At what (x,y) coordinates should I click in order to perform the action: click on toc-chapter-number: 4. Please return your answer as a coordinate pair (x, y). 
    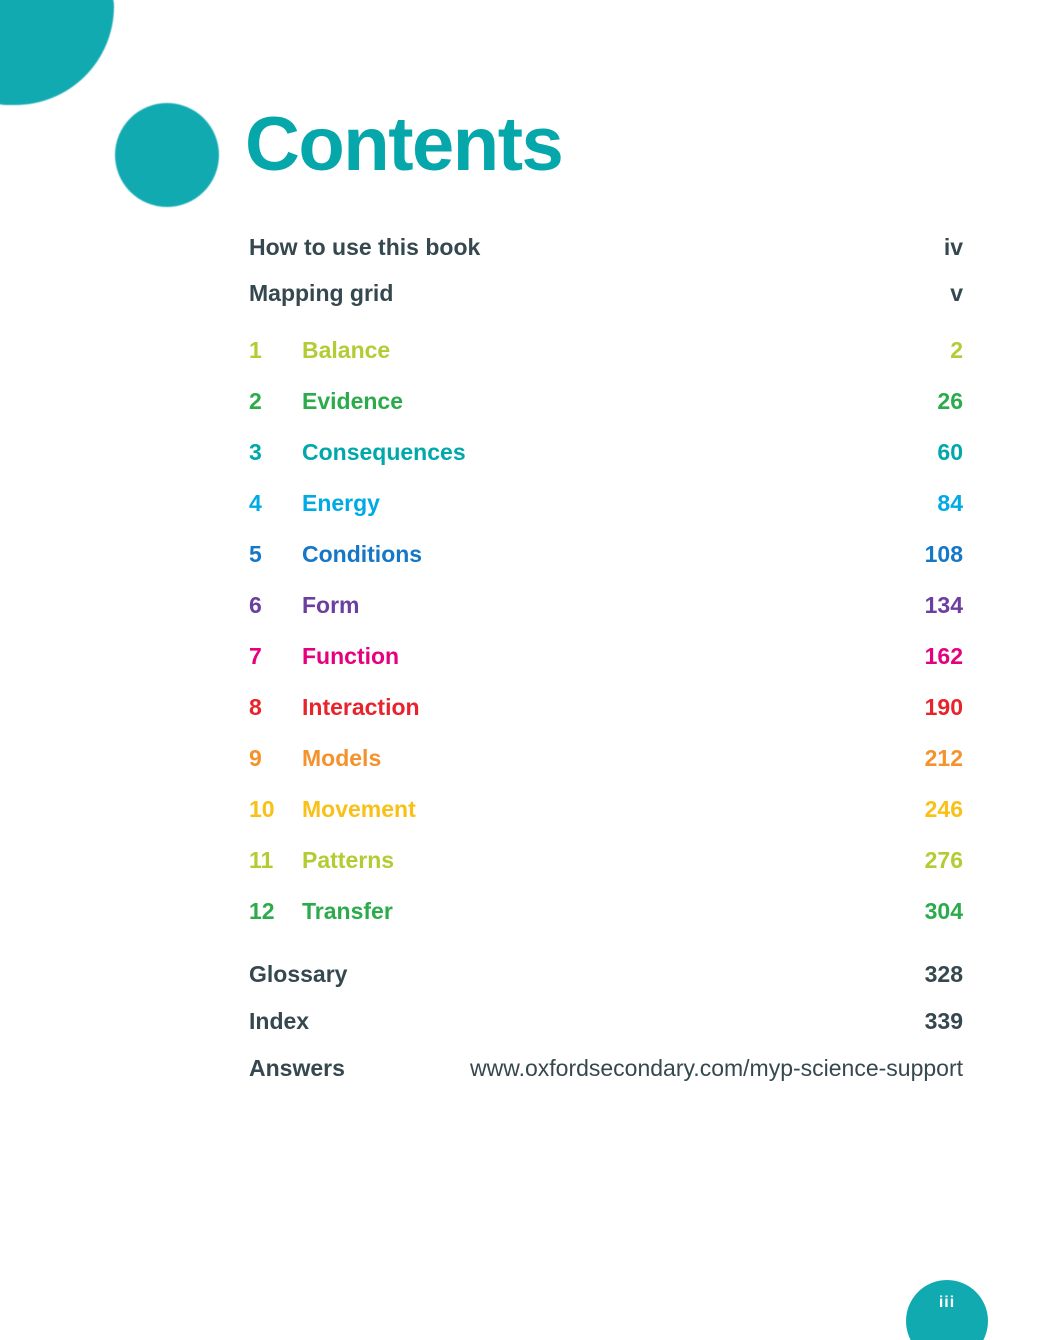
    Looking at the image, I should click on (255, 503).